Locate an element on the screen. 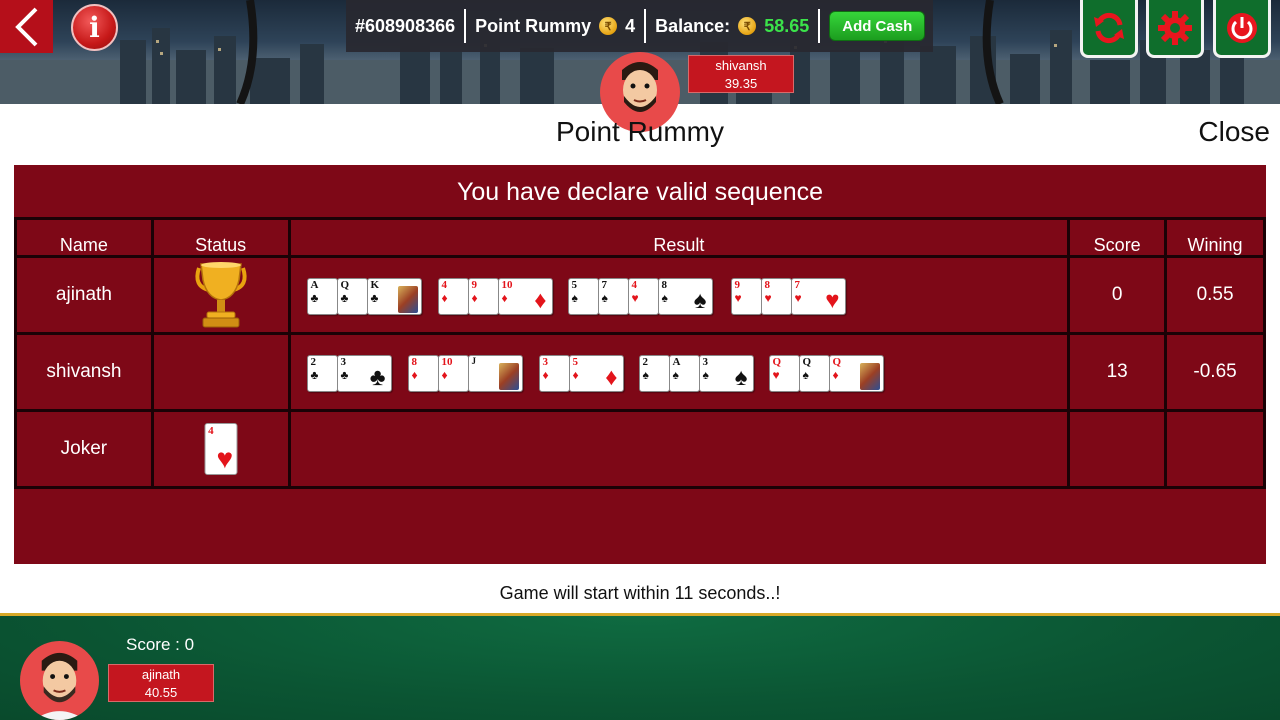 Image resolution: width=1280 pixels, height=720 pixels. table-row: Joker 4 ♥ is located at coordinates (640, 449).